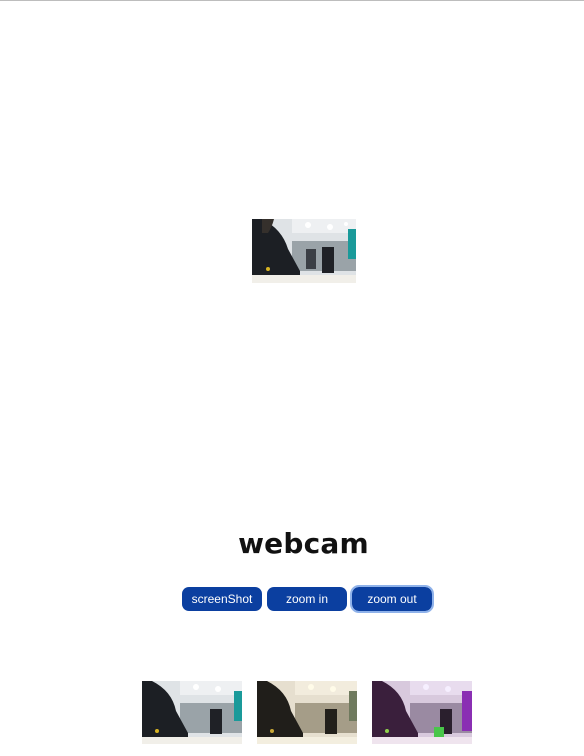  What do you see at coordinates (307, 599) in the screenshot?
I see `zoom-in-button: zoom in` at bounding box center [307, 599].